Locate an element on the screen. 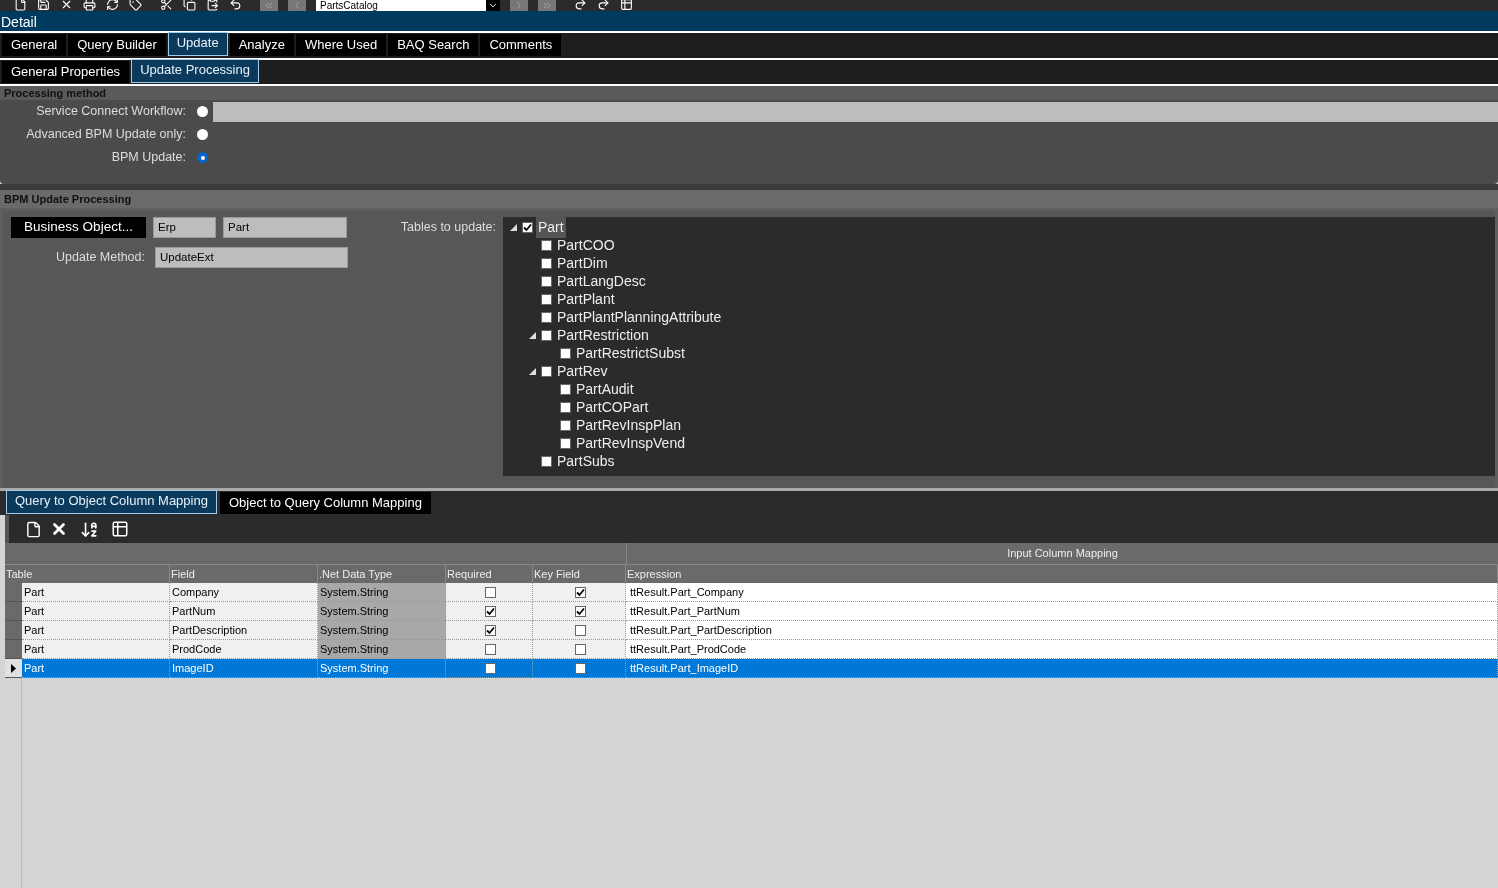 This screenshot has width=1498, height=888. table-cell: ttResult.Part_Company is located at coordinates (1062, 592).